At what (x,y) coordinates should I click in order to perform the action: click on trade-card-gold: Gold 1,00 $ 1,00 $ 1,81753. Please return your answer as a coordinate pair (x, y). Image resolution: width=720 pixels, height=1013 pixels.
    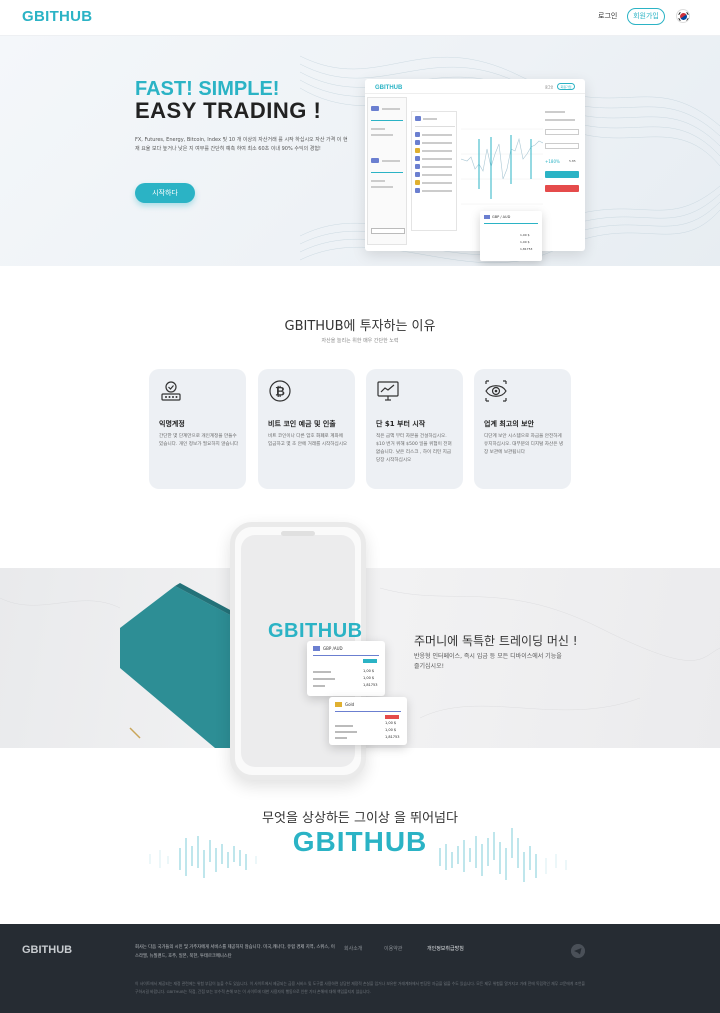
    Looking at the image, I should click on (368, 721).